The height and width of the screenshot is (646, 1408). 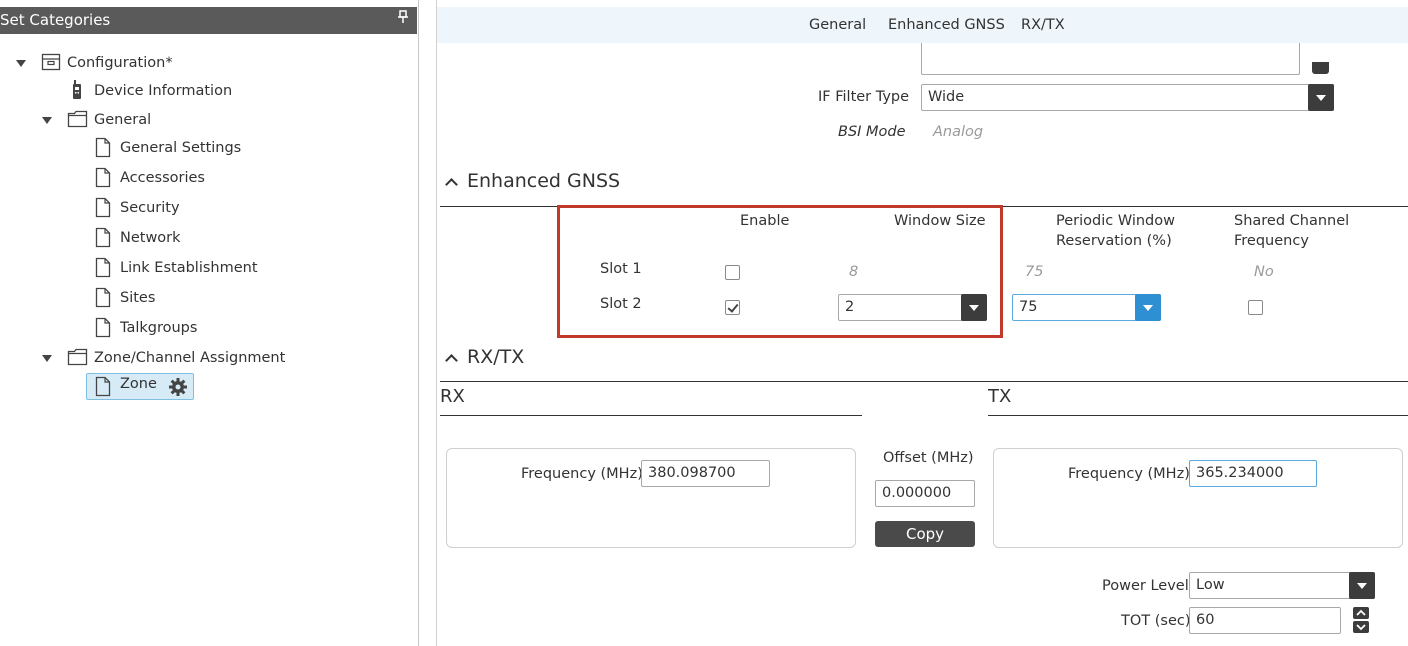 I want to click on panel-title: Set Categories, so click(x=55, y=20).